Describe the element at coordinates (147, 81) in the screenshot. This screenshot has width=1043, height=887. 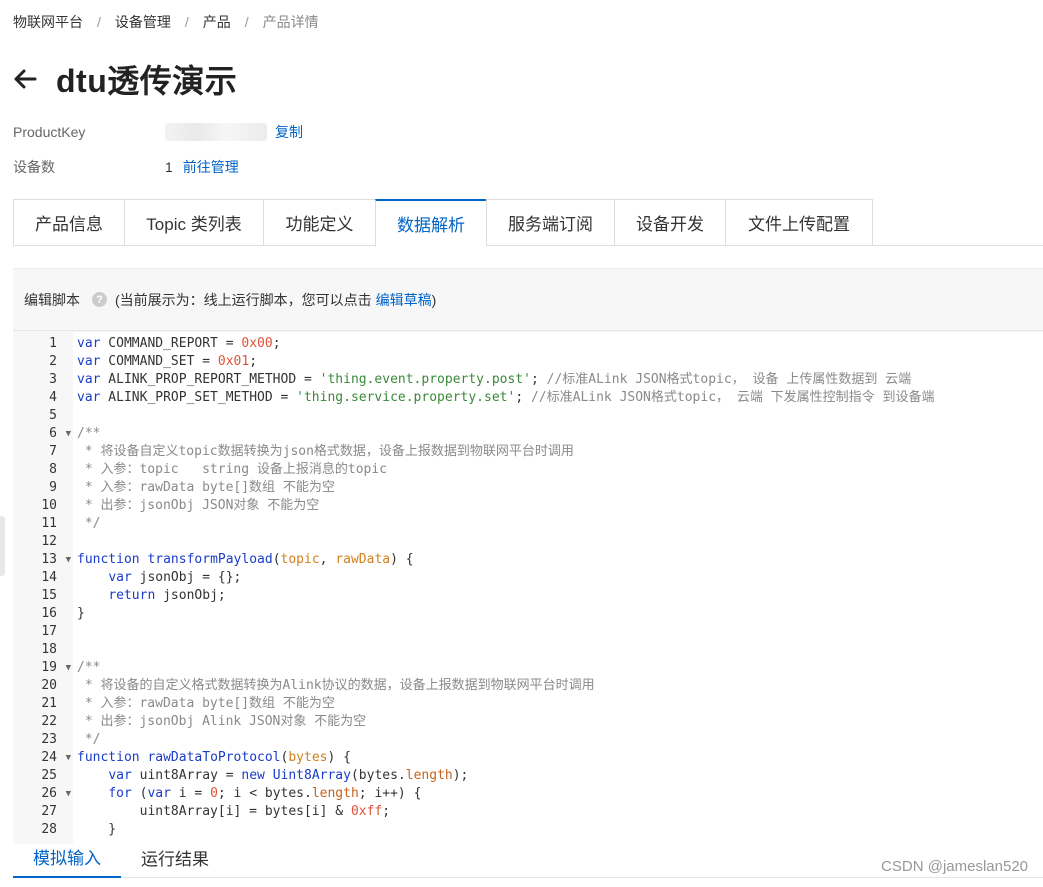
I see `page-title: dtu透传演示` at that location.